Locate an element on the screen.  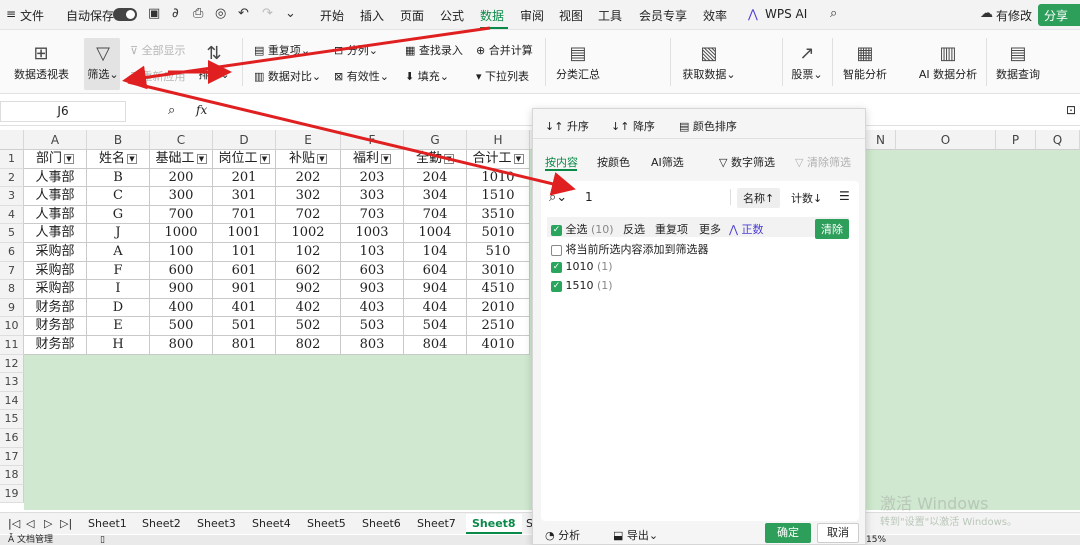
annotation-arrows is located at coordinates (349, 111).